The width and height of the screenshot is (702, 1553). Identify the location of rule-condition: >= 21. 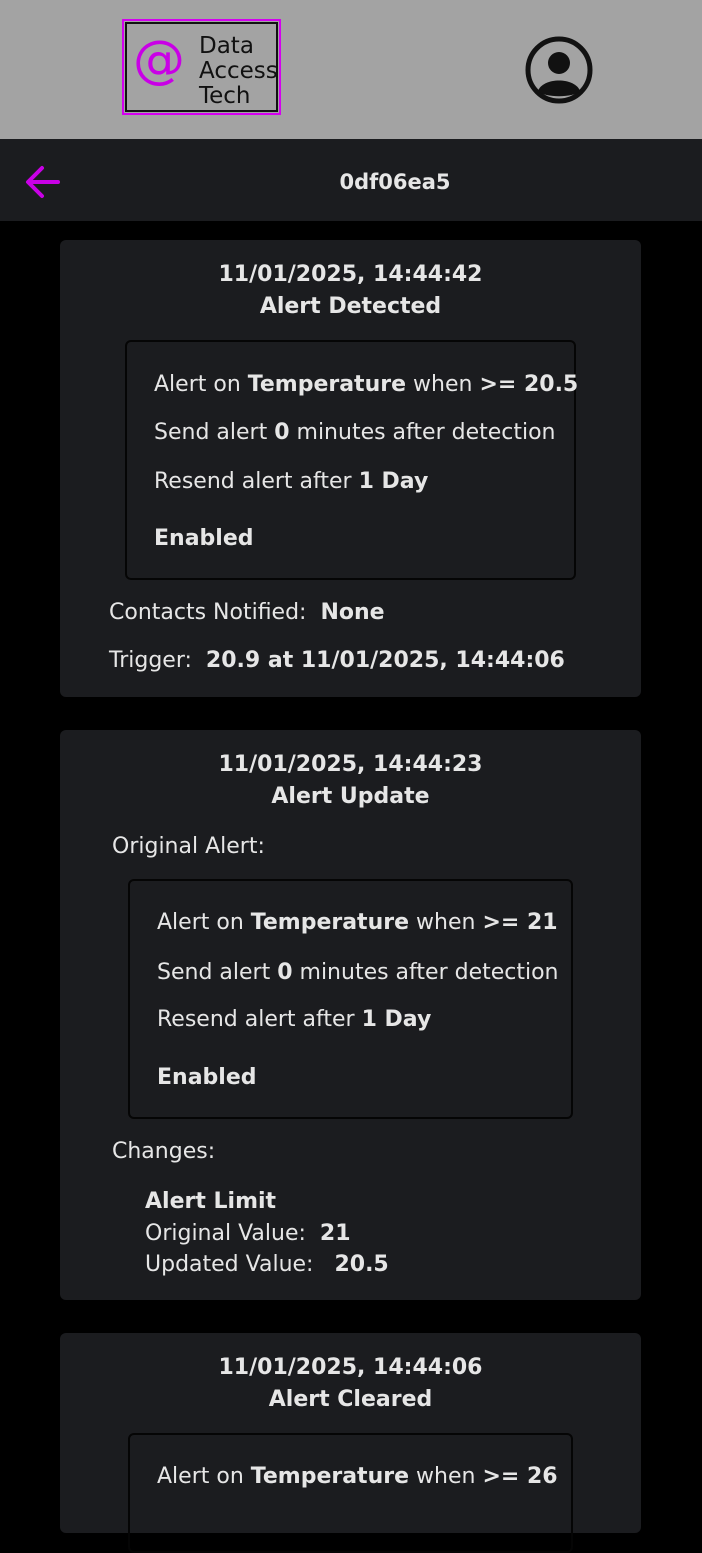
(520, 922).